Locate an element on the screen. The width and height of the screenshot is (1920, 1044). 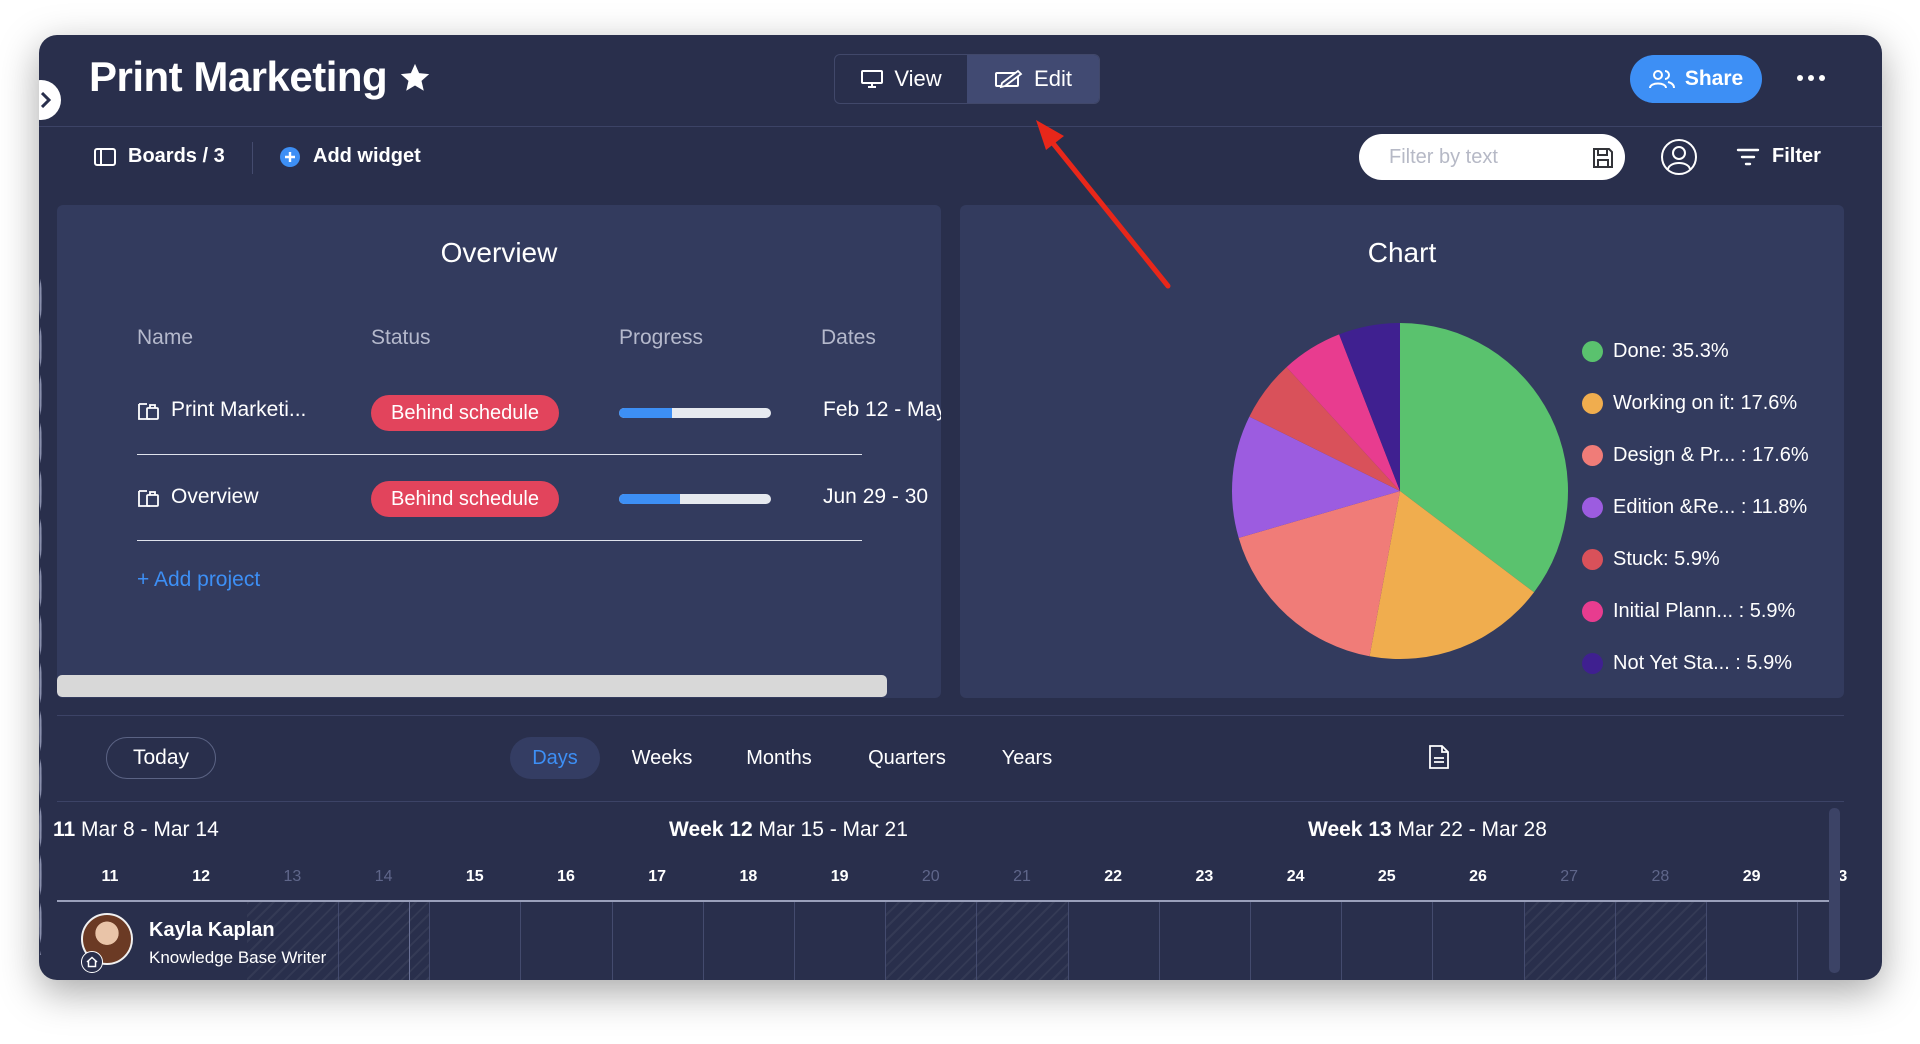
edit-pen-icon is located at coordinates (1009, 79).